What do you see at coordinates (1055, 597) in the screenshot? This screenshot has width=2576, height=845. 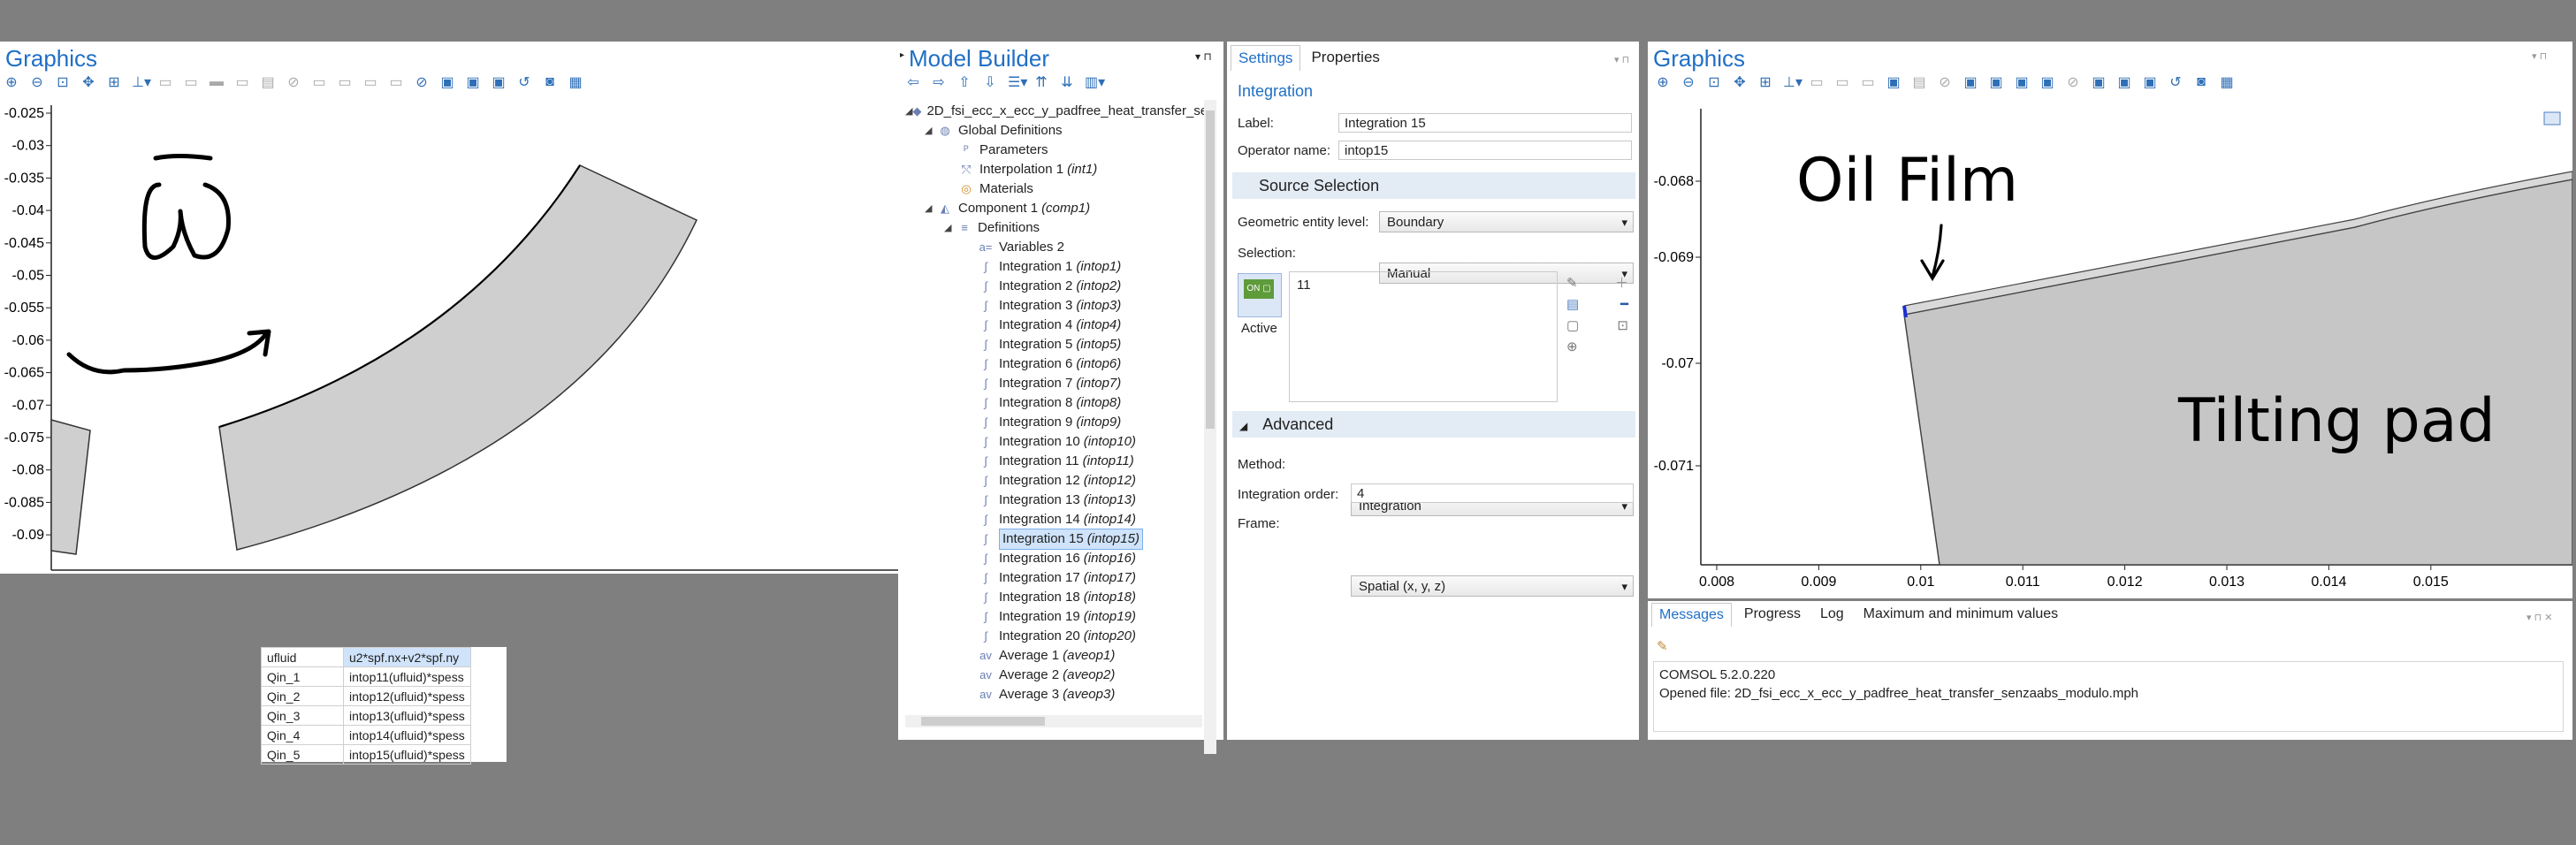 I see `tree-item: ∫ Integration 18 (intop18)` at bounding box center [1055, 597].